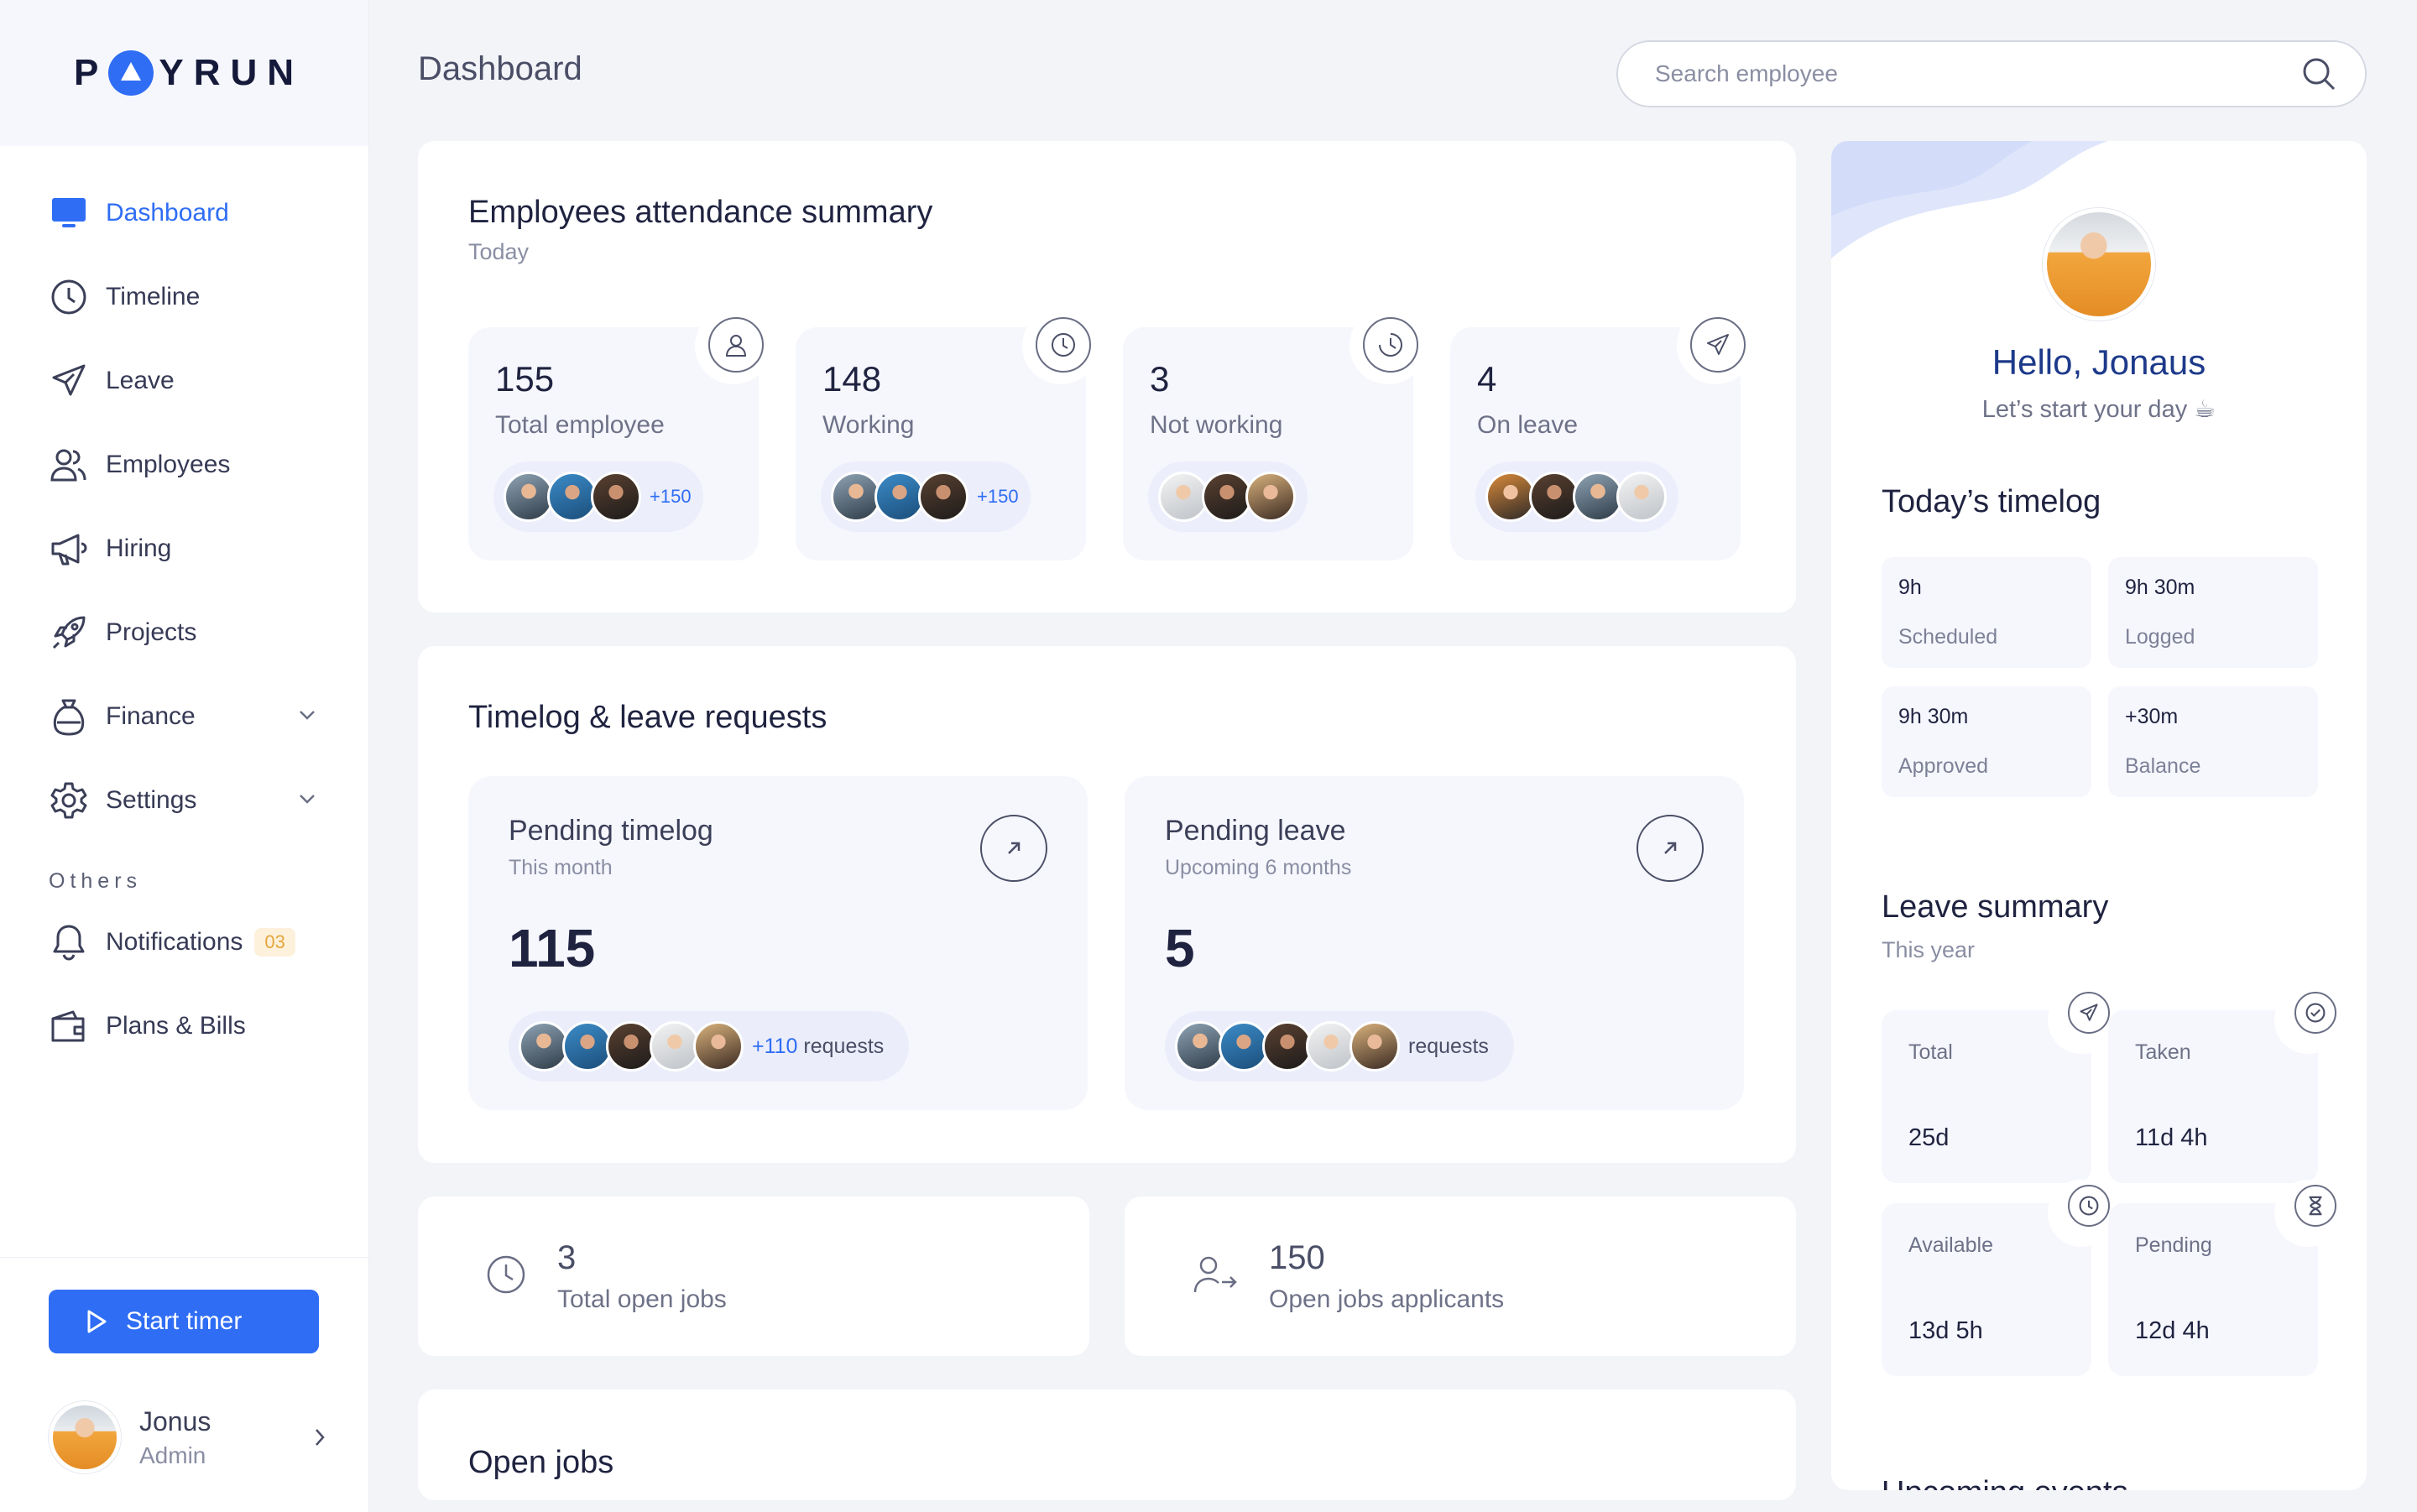 This screenshot has width=2417, height=1512. What do you see at coordinates (1216, 425) in the screenshot?
I see `stat-label: Not working` at bounding box center [1216, 425].